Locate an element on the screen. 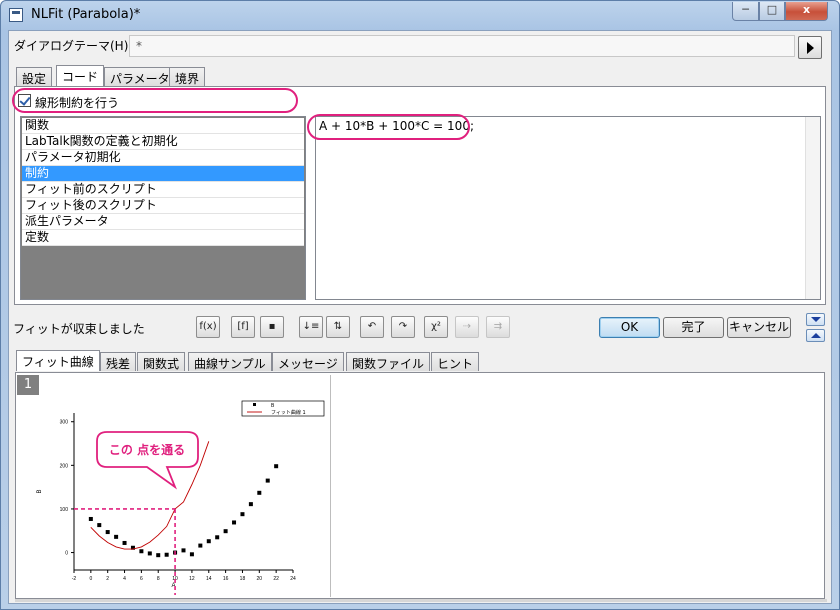  sort-icon: ↓≡ is located at coordinates (311, 327).